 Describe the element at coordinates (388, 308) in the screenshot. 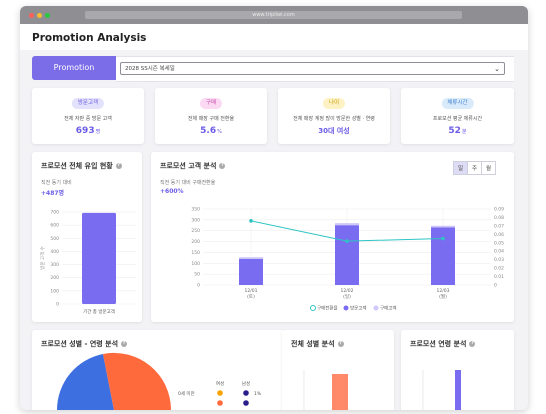

I see `legend-label-purchases: 구매고객` at that location.